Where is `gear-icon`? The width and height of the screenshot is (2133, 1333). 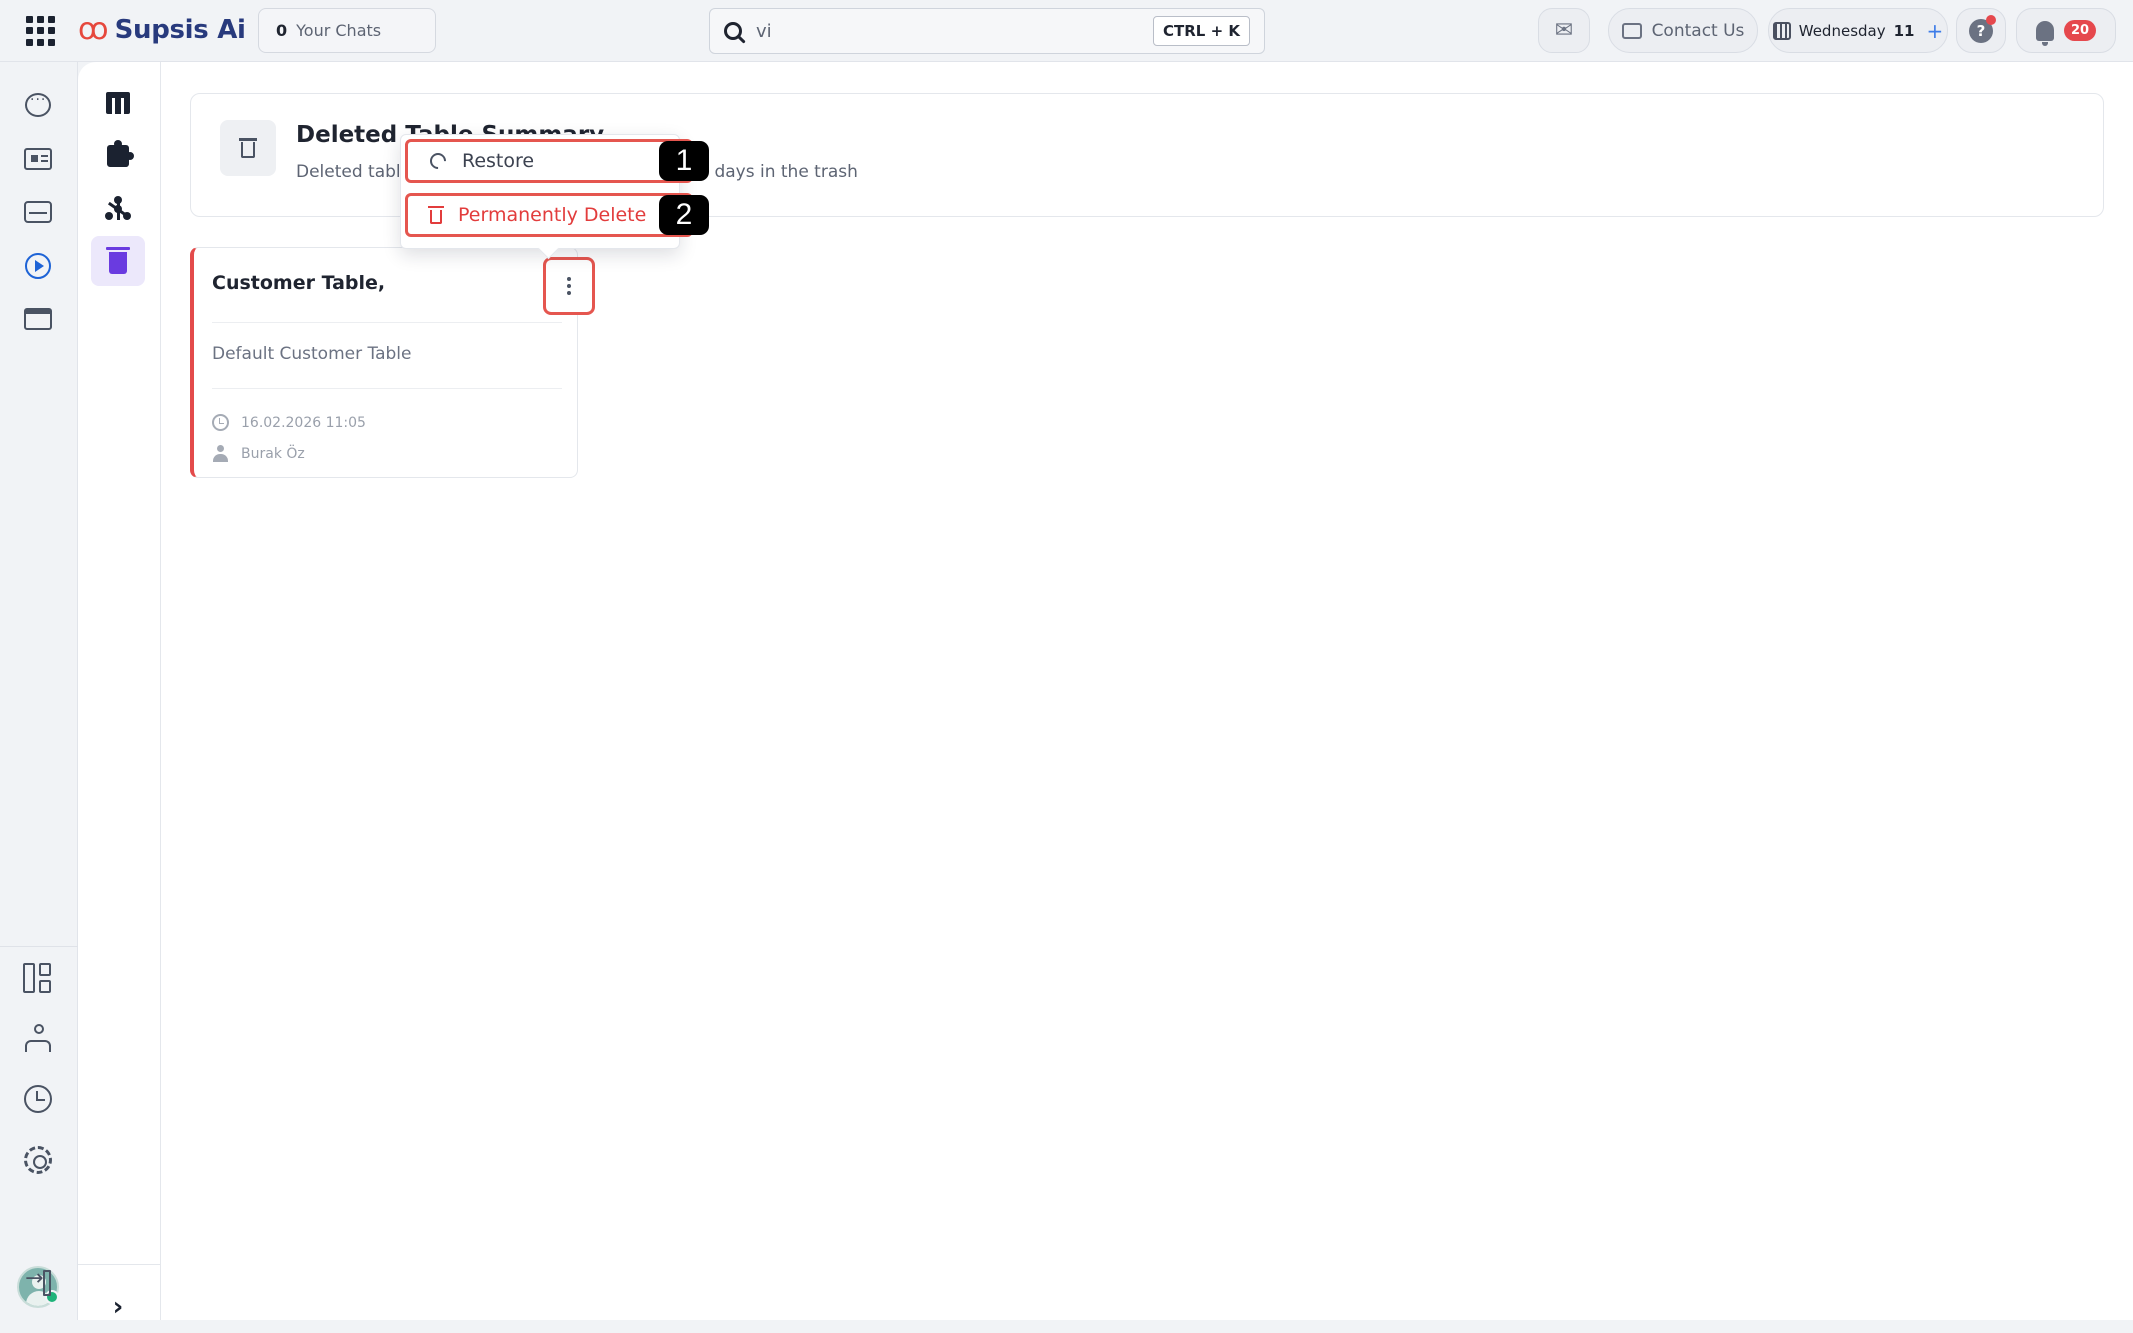
gear-icon is located at coordinates (38, 1160).